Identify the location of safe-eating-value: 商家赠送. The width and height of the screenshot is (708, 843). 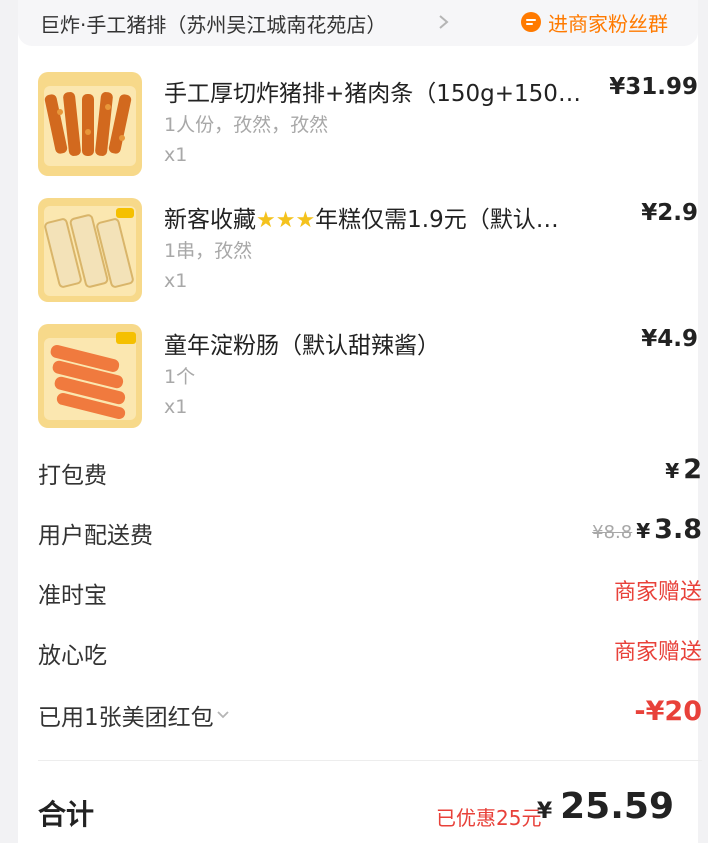
(657, 652).